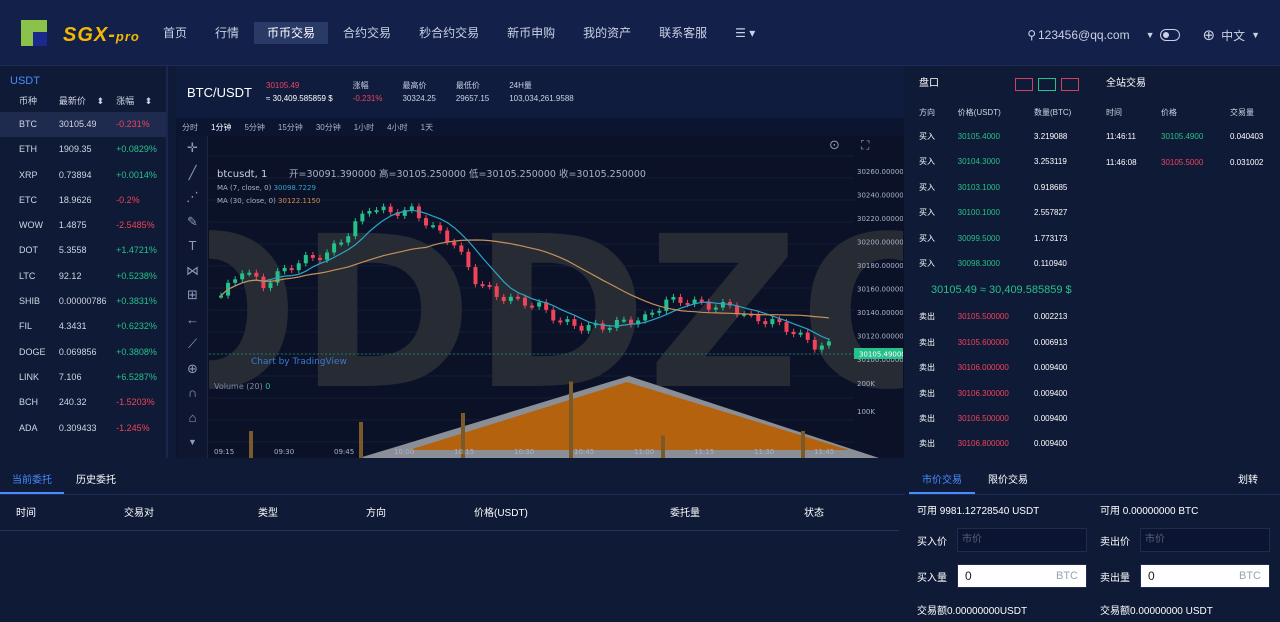 The image size is (1280, 622). I want to click on text-icon: T, so click(192, 246).